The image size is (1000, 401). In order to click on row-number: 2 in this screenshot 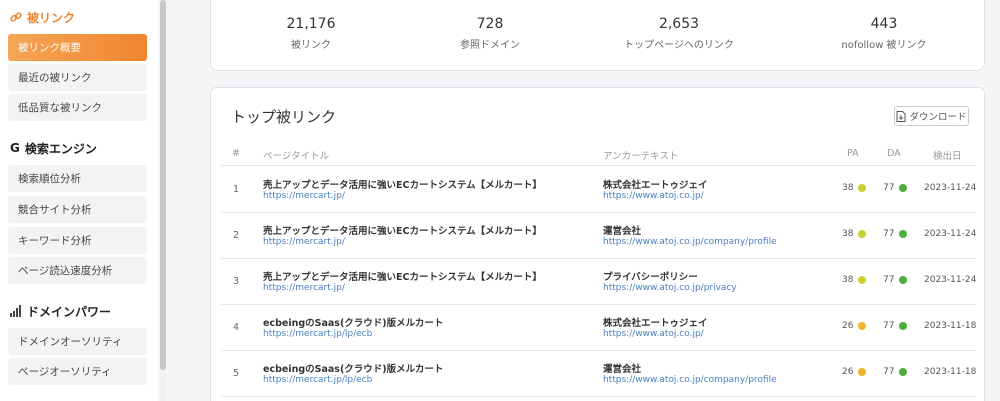, I will do `click(236, 235)`.